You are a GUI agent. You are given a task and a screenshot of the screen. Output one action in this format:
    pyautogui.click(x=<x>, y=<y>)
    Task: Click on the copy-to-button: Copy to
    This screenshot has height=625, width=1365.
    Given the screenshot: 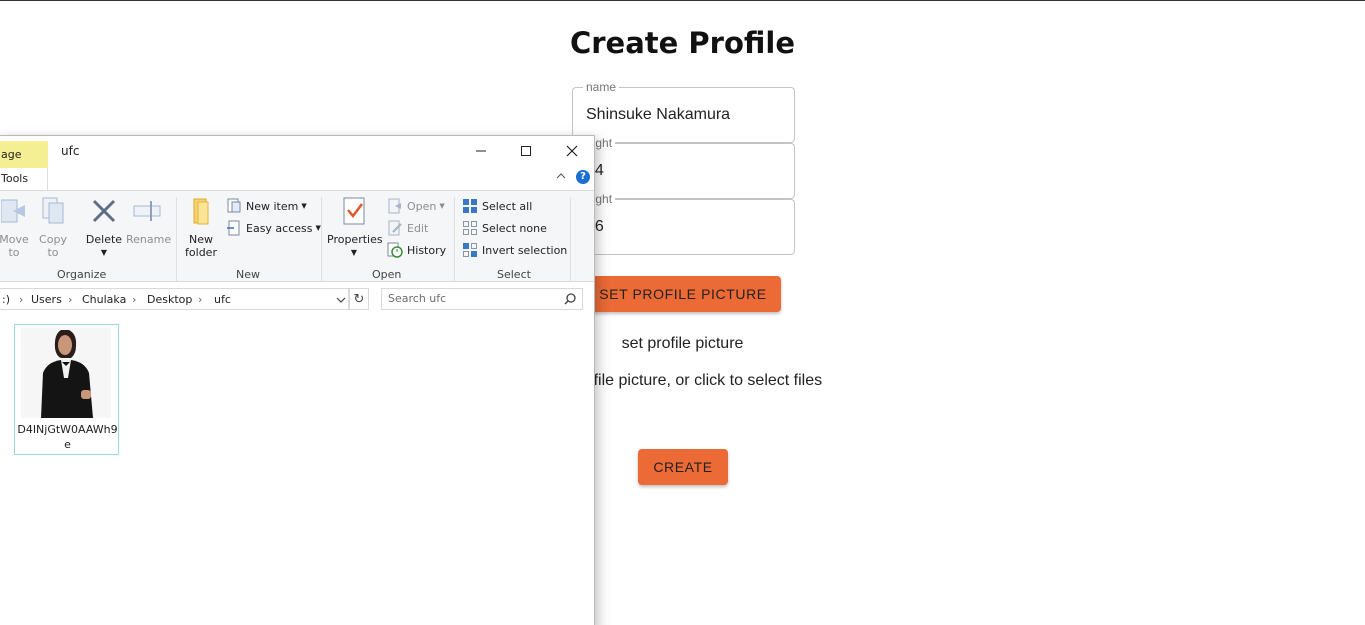 What is the action you would take?
    pyautogui.click(x=53, y=227)
    